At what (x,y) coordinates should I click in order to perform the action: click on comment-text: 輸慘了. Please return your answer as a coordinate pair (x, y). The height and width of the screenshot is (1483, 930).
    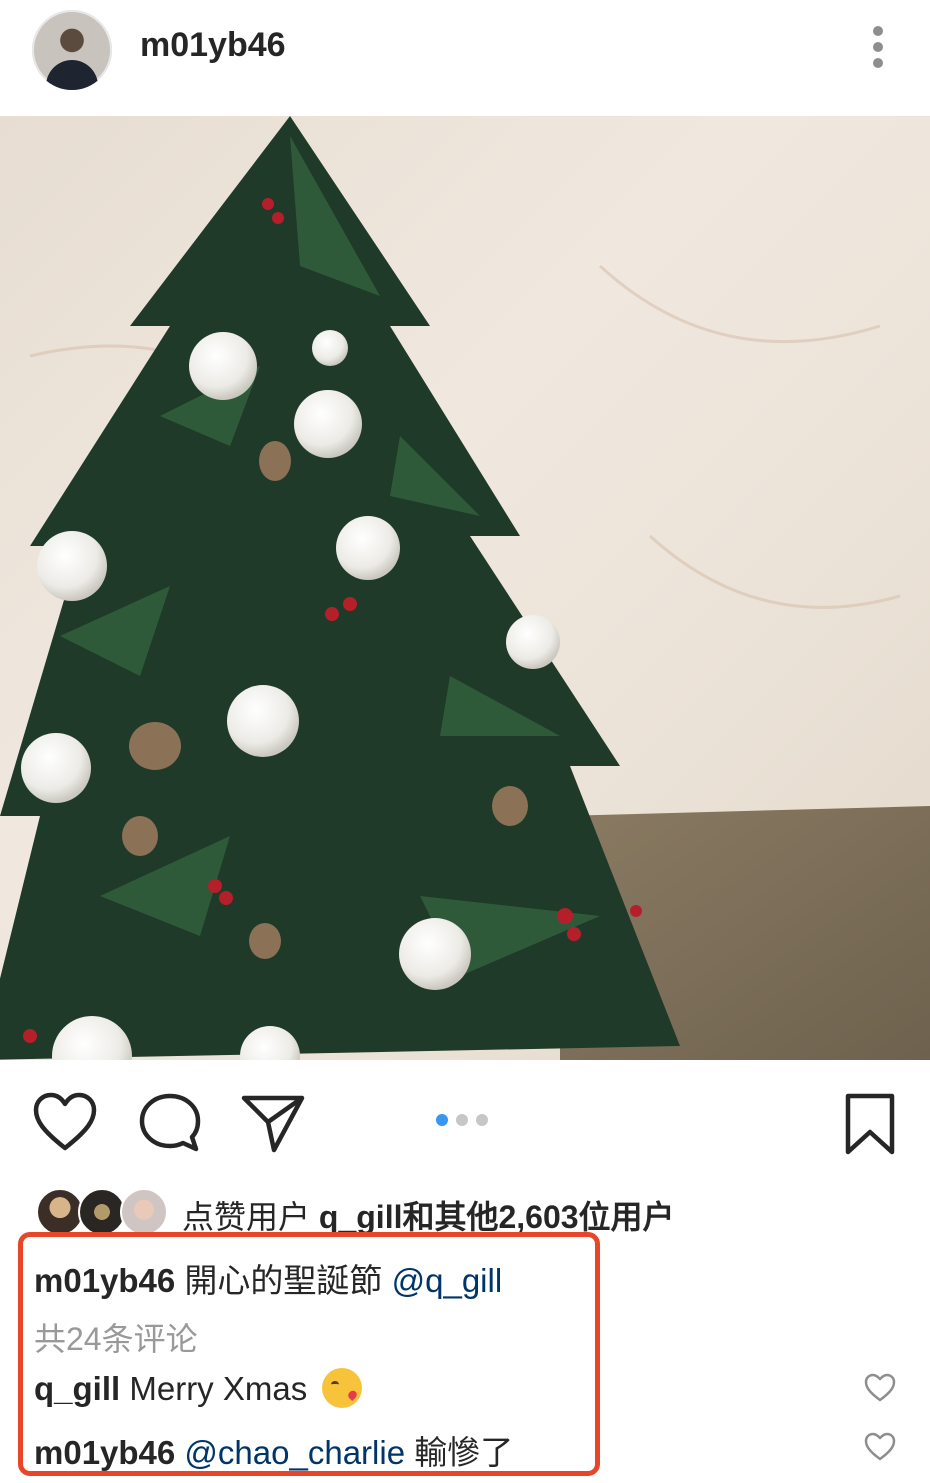
    Looking at the image, I should click on (459, 1452).